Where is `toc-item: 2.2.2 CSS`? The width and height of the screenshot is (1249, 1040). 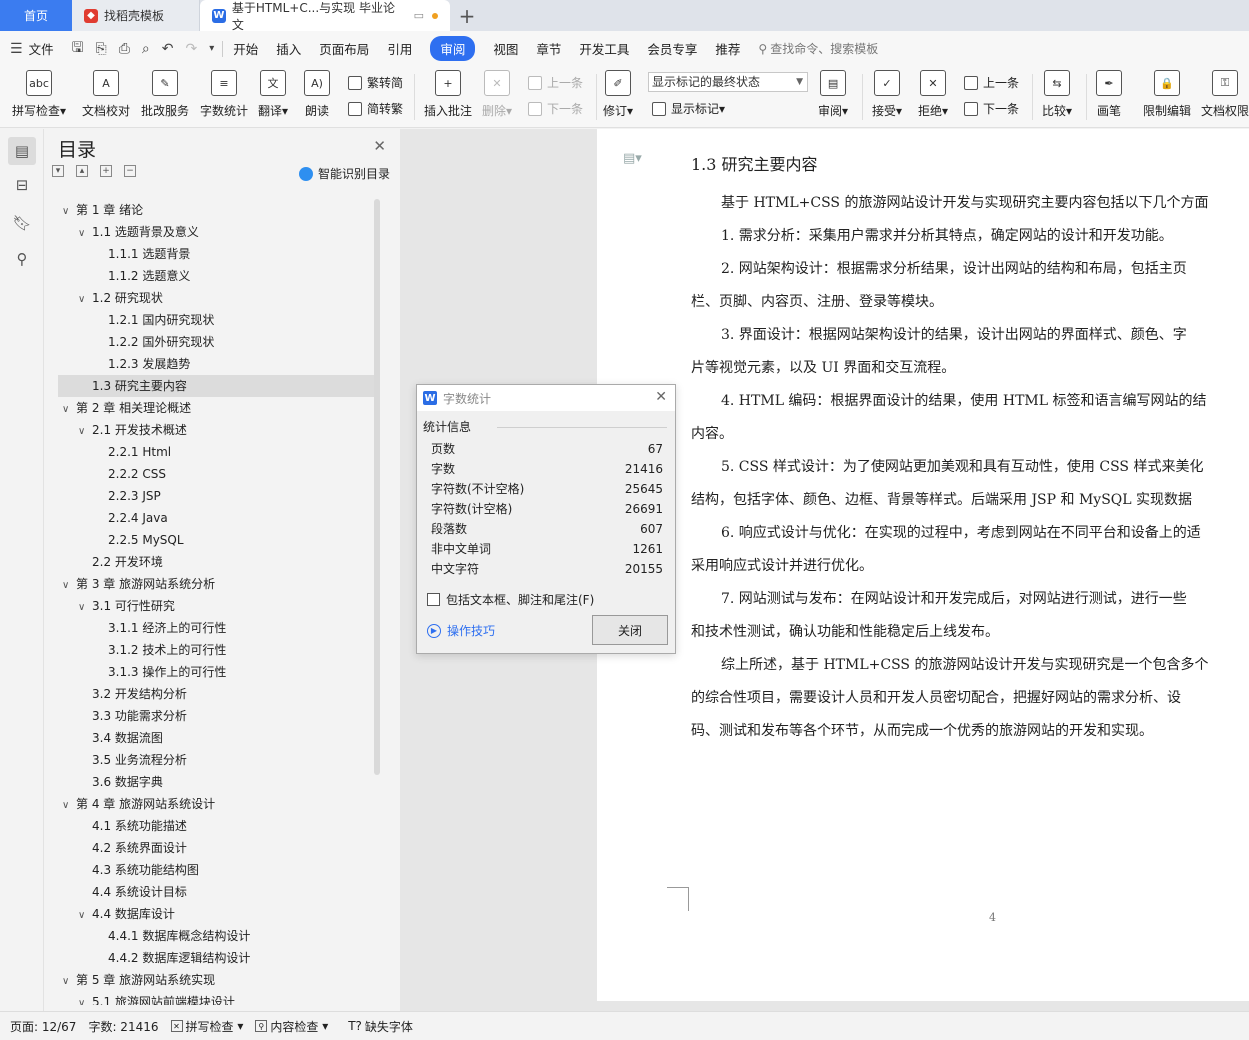 toc-item: 2.2.2 CSS is located at coordinates (218, 474).